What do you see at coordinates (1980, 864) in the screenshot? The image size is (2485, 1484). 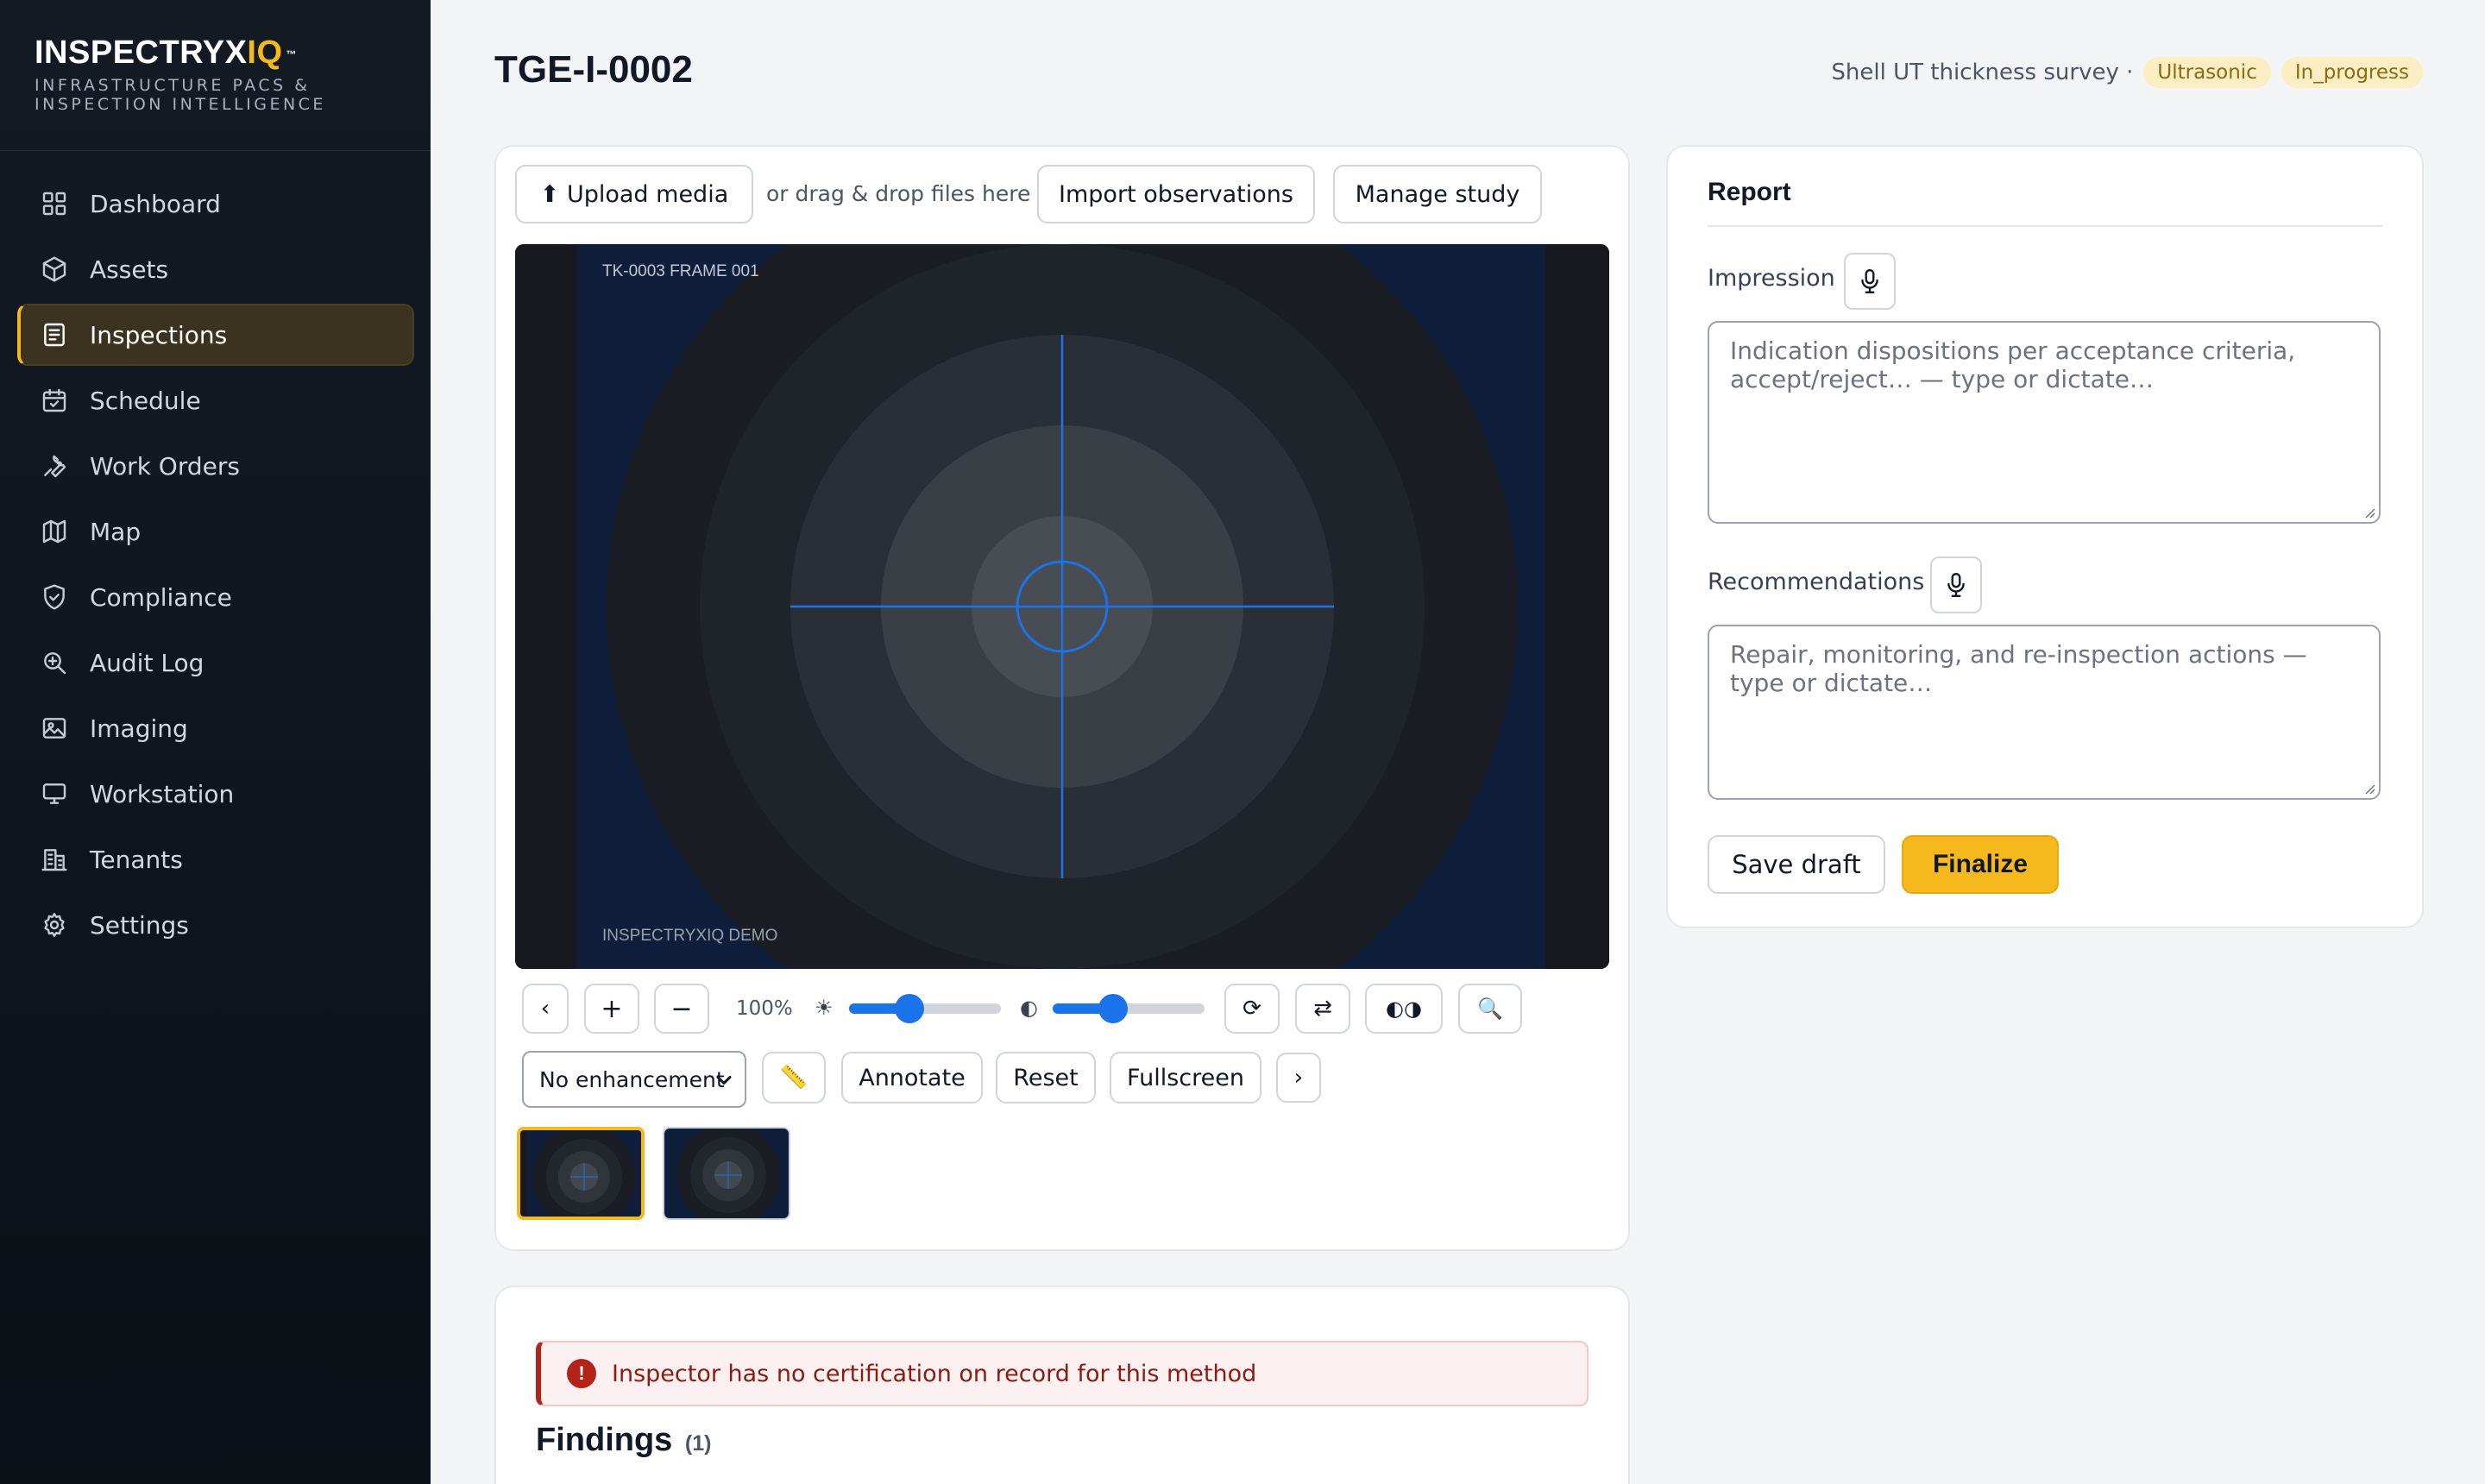 I see `finalize-button: Finalize` at bounding box center [1980, 864].